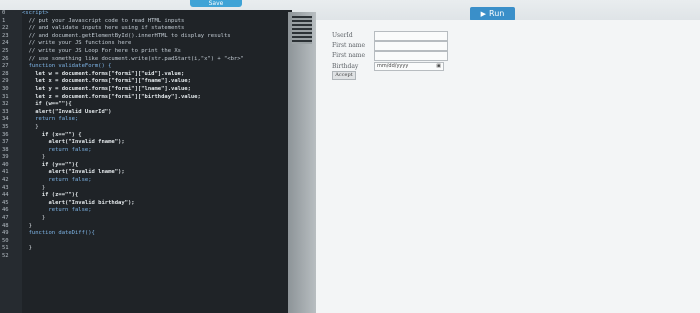  Describe the element at coordinates (302, 162) in the screenshot. I see `pane-divider` at that location.